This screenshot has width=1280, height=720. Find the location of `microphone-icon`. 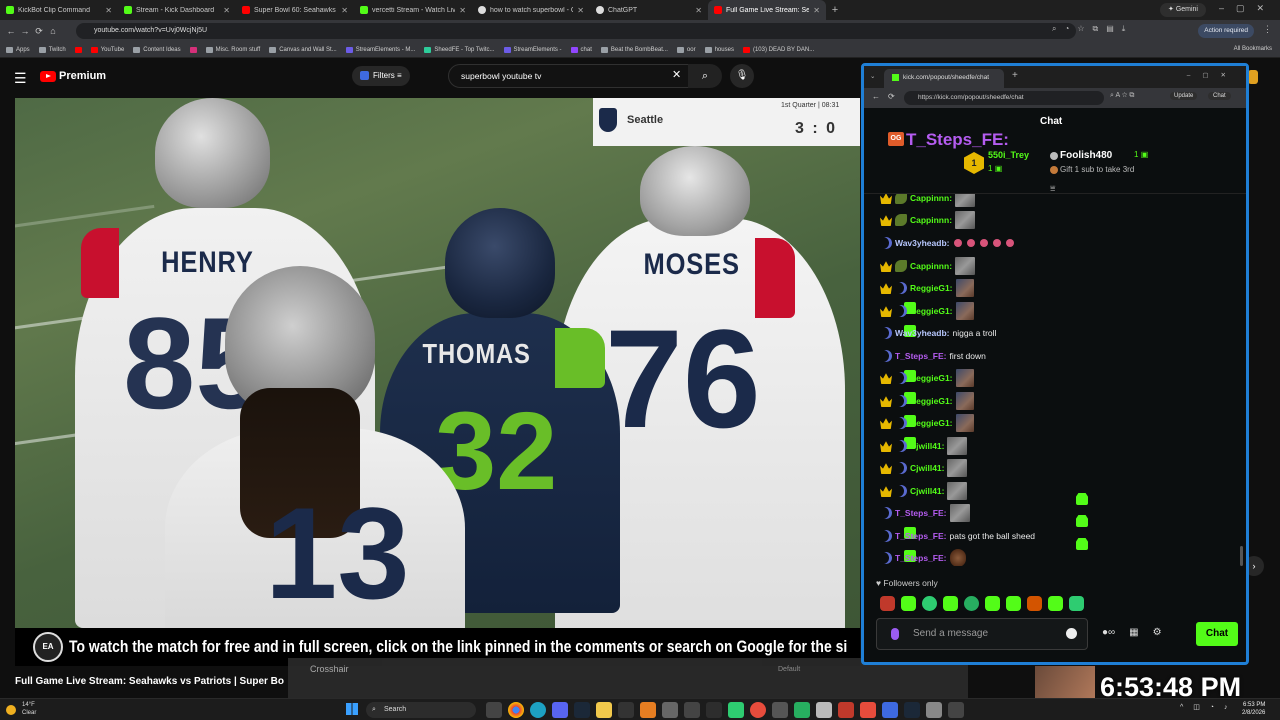

microphone-icon is located at coordinates (895, 634).